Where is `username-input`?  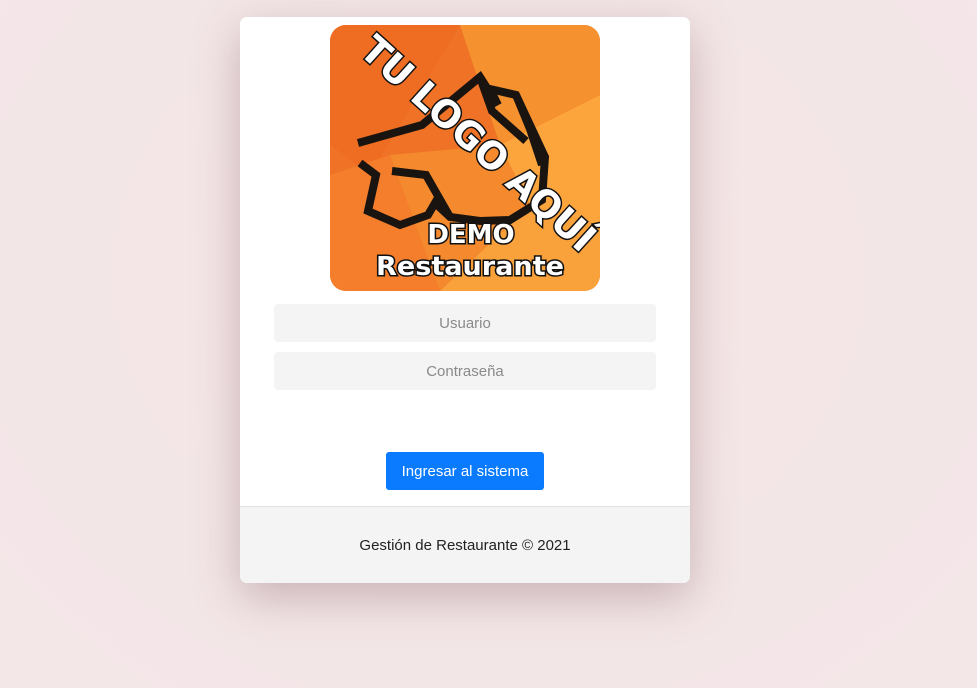 username-input is located at coordinates (465, 323).